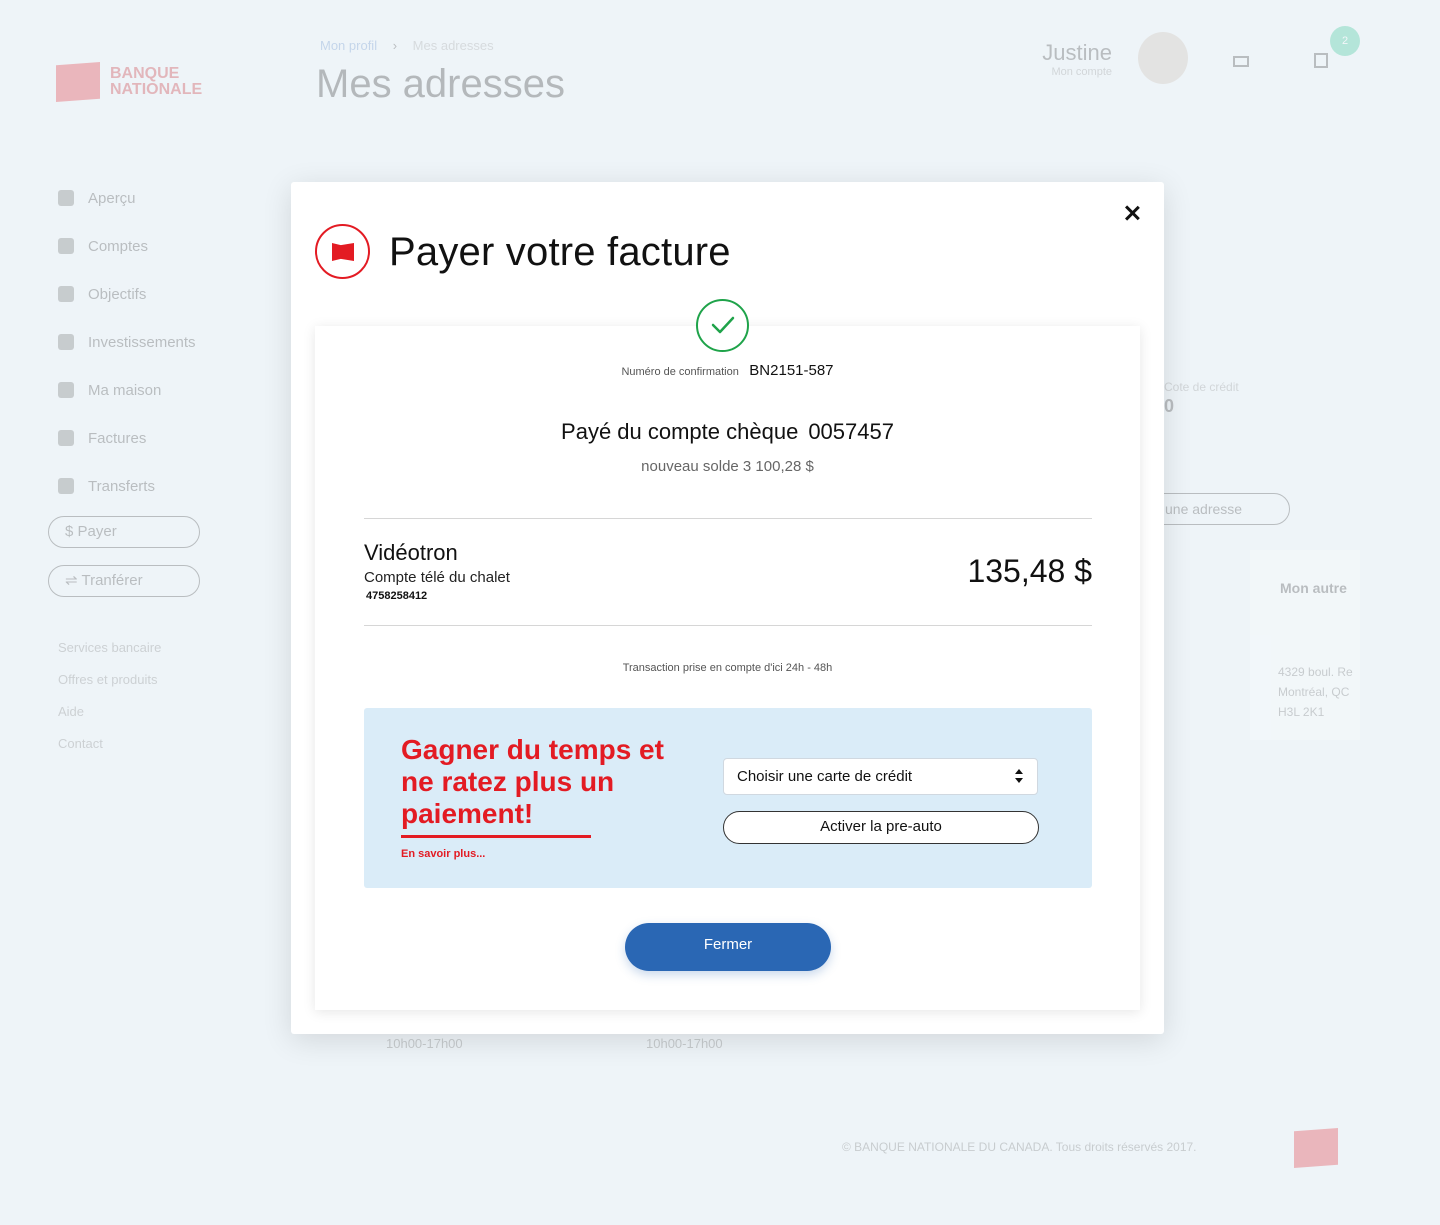  Describe the element at coordinates (1345, 41) in the screenshot. I see `cart-badge: 2` at that location.